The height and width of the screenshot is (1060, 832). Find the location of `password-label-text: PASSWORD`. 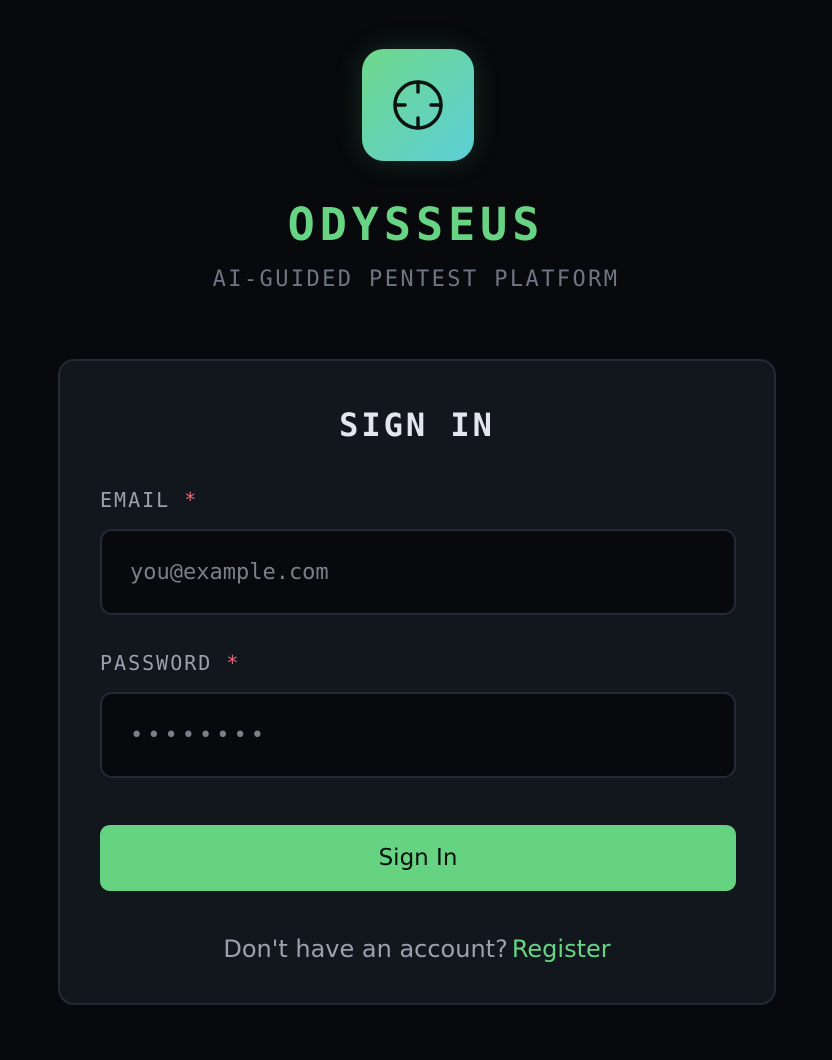

password-label-text: PASSWORD is located at coordinates (156, 663).